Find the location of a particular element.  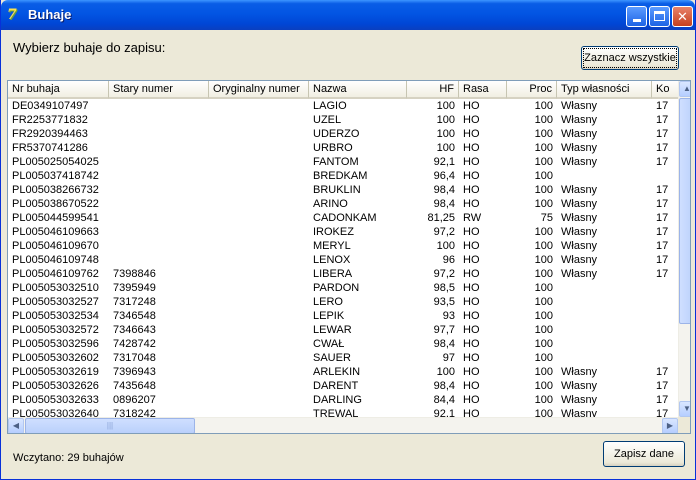

col-stary-numer-header: Stary numer is located at coordinates (159, 90).